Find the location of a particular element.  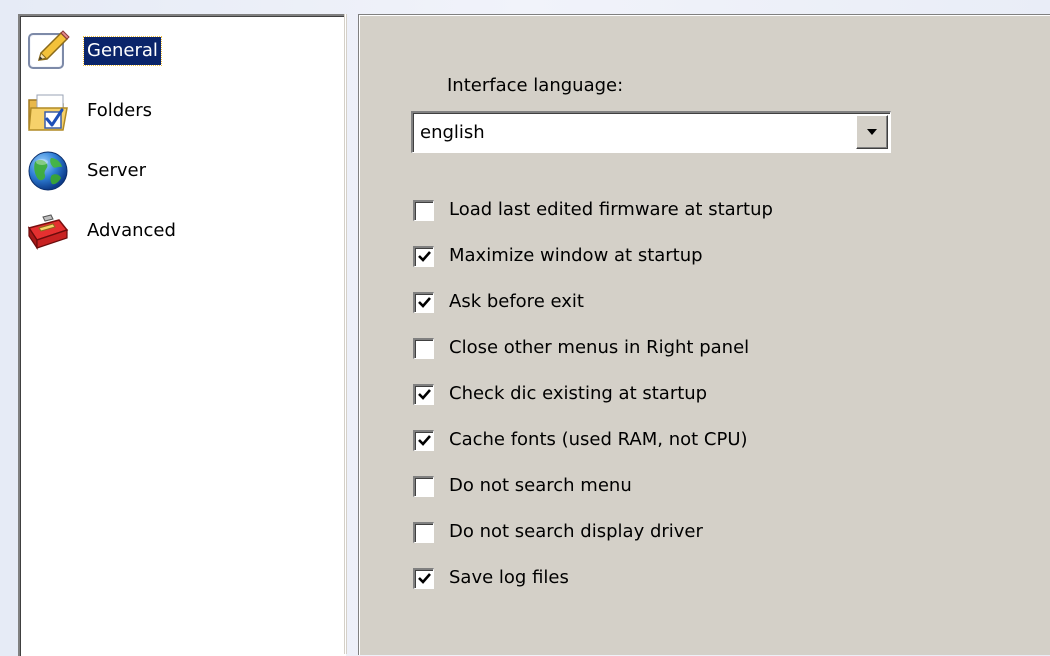

checkbox-cache-fonts: Cache fonts (used RAM, not CPU) is located at coordinates (580, 440).